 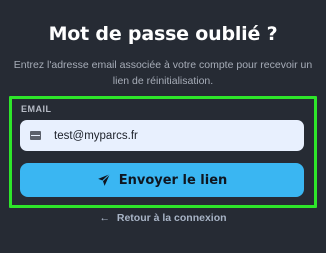 I want to click on mail-icon, so click(x=35, y=135).